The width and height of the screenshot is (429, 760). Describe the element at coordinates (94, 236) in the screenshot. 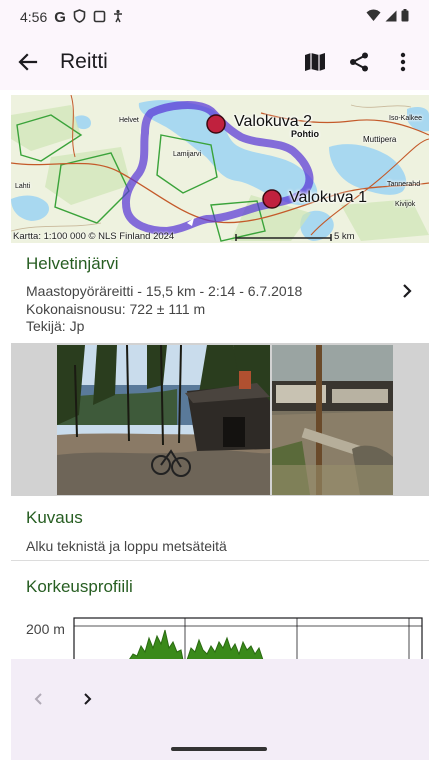

I see `map-credit: Kartta: 1:100 000 © NLS Finland 2024` at that location.